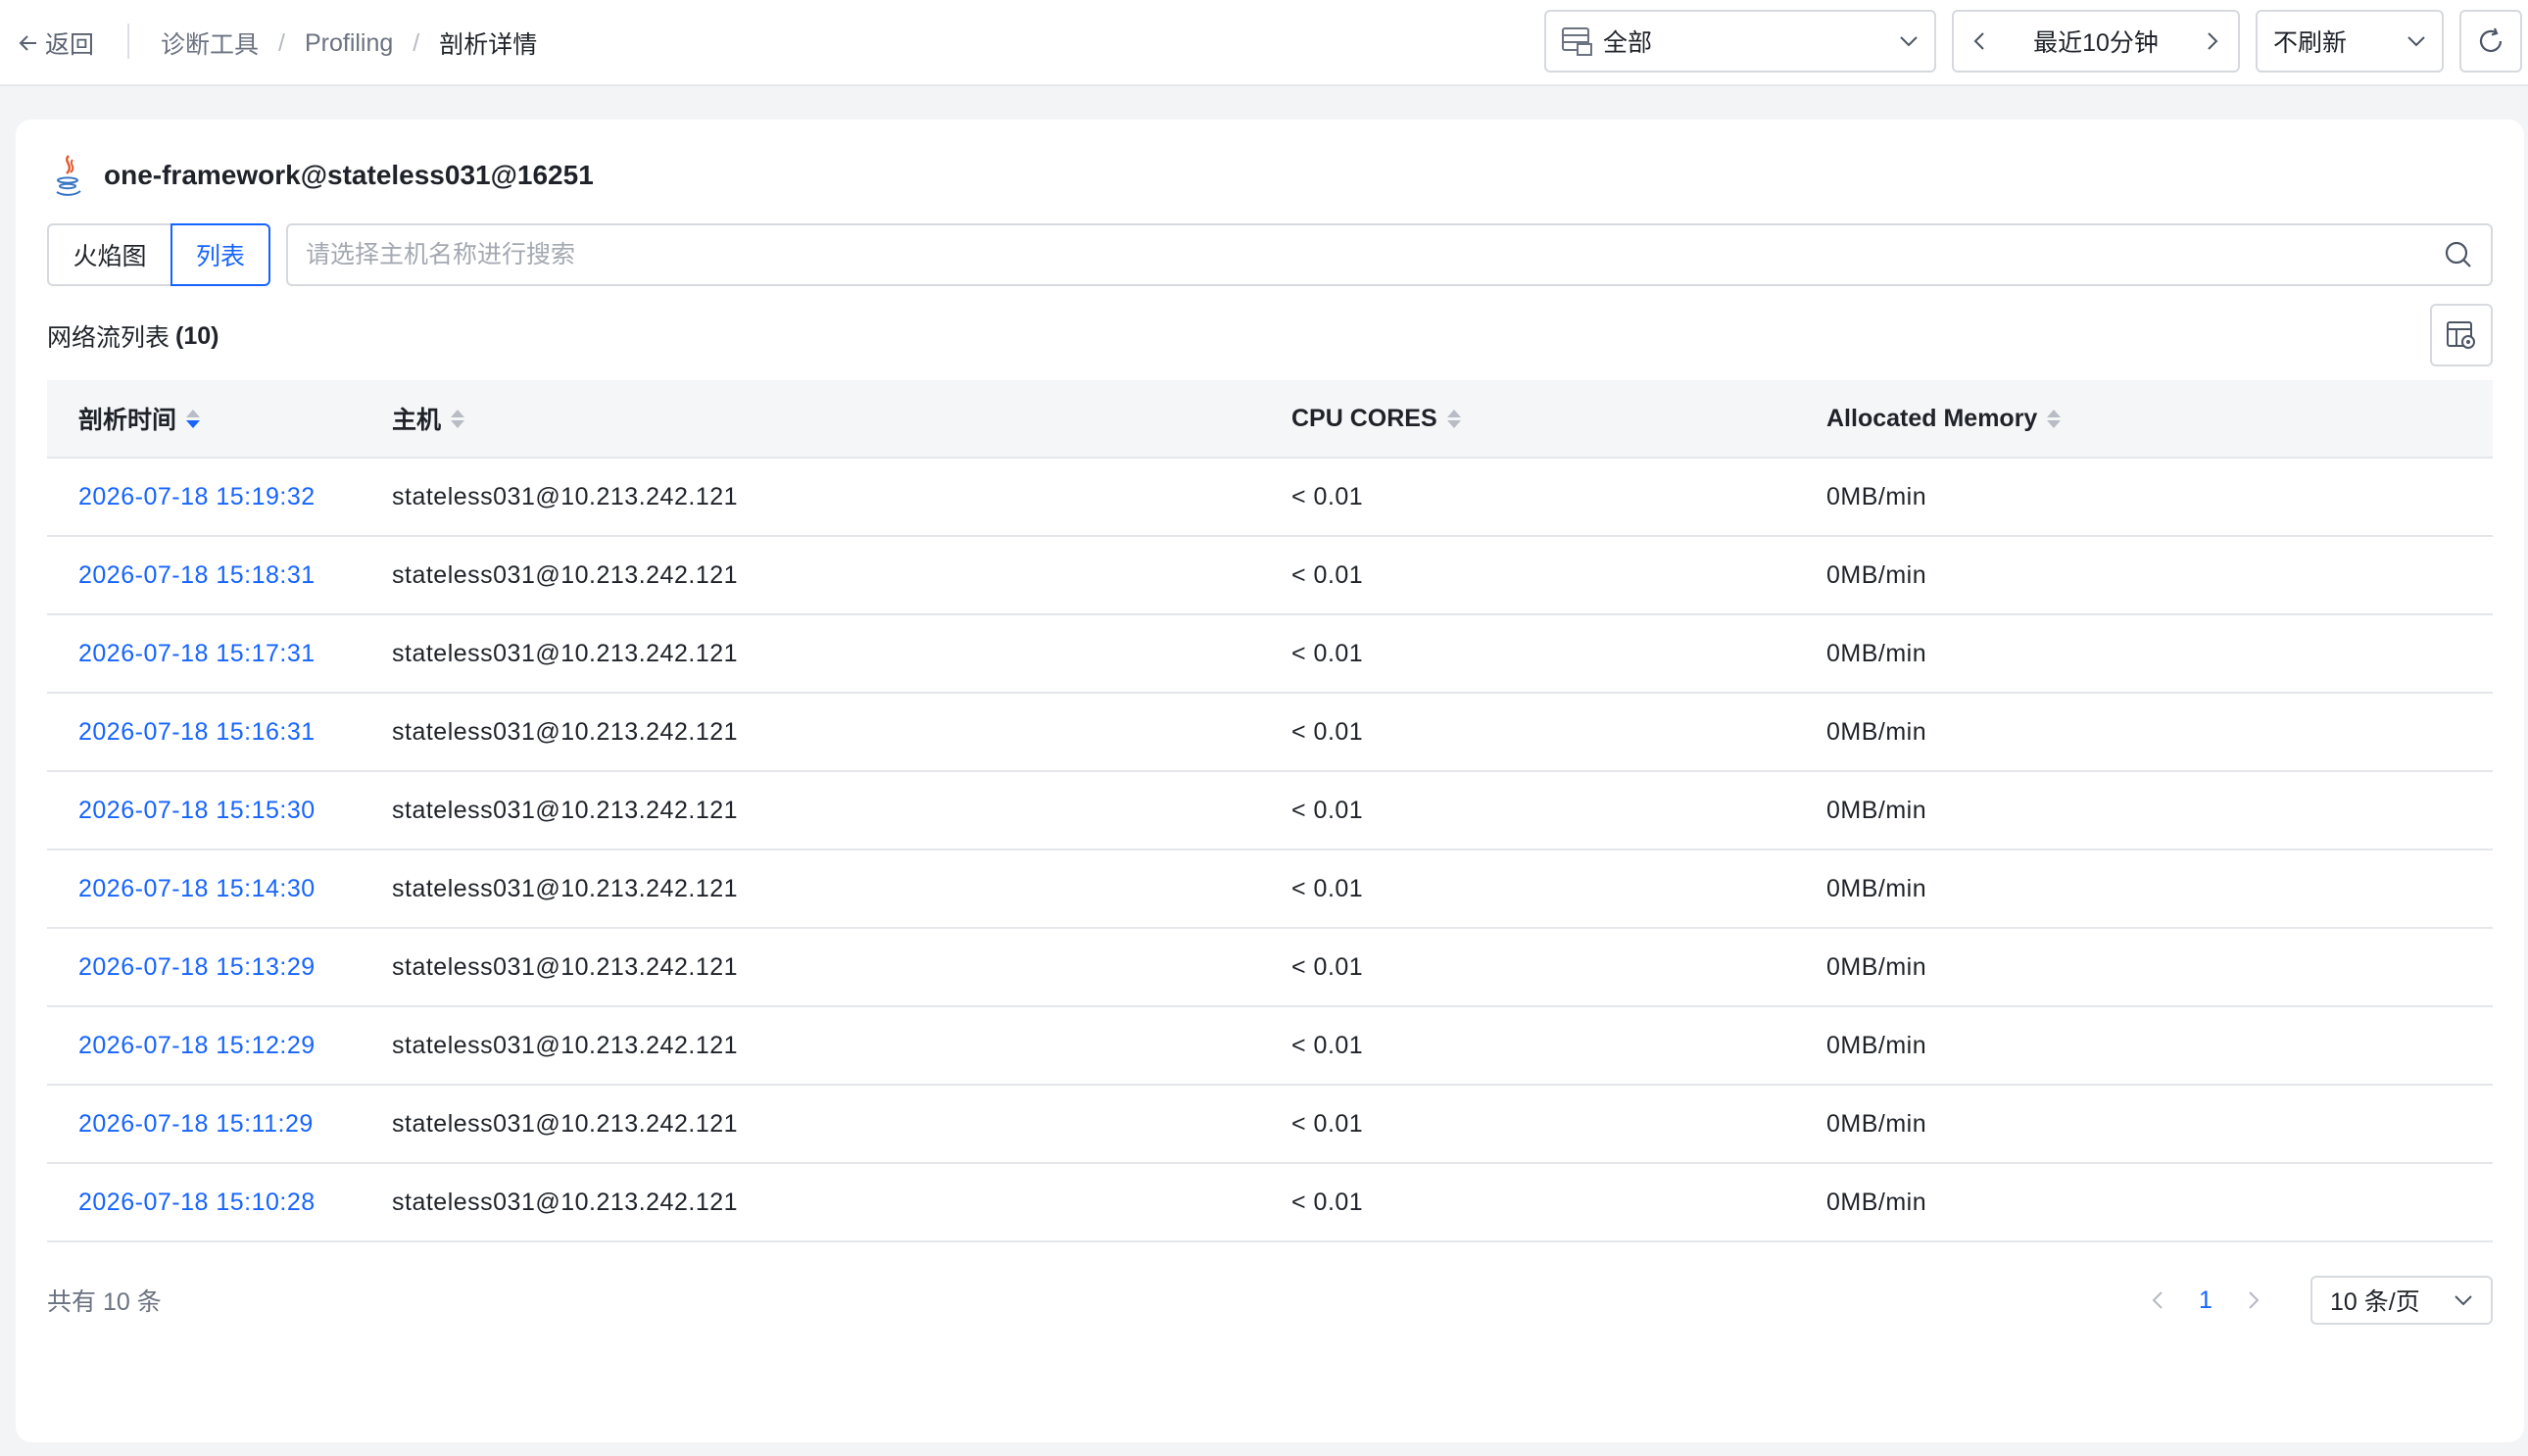 The width and height of the screenshot is (2528, 1456). I want to click on chevron-right-icon, so click(2213, 41).